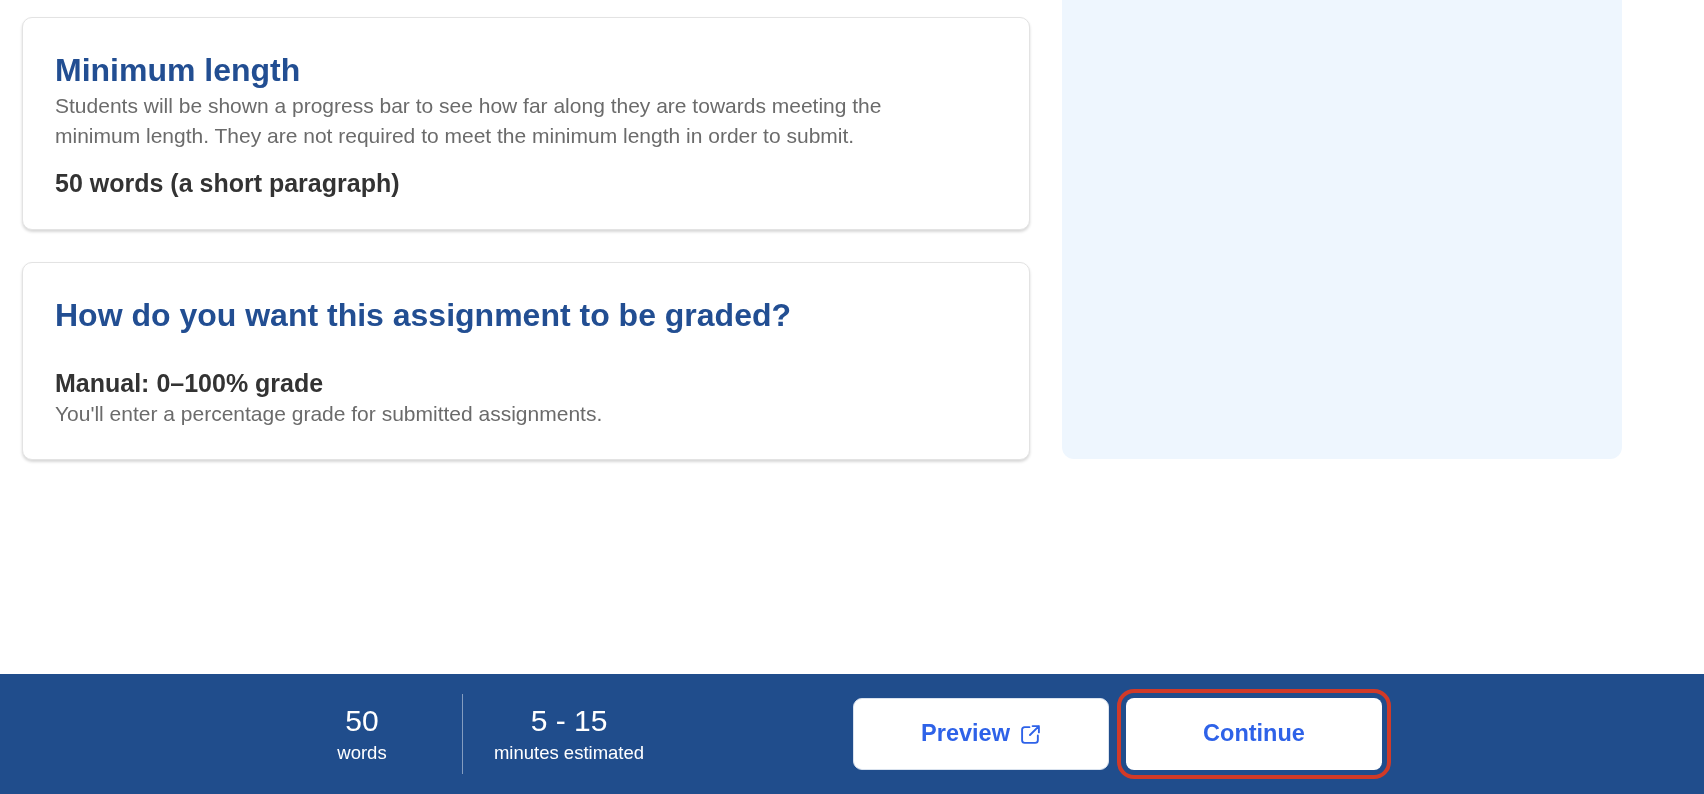 This screenshot has width=1704, height=794. What do you see at coordinates (329, 414) in the screenshot?
I see `option-description: You'll enter a percentage grade for submitted assignments.` at bounding box center [329, 414].